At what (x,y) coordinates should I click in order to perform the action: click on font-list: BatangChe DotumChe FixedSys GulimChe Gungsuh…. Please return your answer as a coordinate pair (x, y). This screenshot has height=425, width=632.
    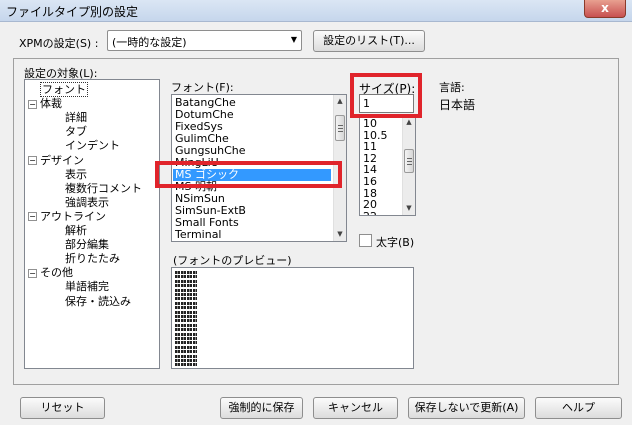
    Looking at the image, I should click on (259, 168).